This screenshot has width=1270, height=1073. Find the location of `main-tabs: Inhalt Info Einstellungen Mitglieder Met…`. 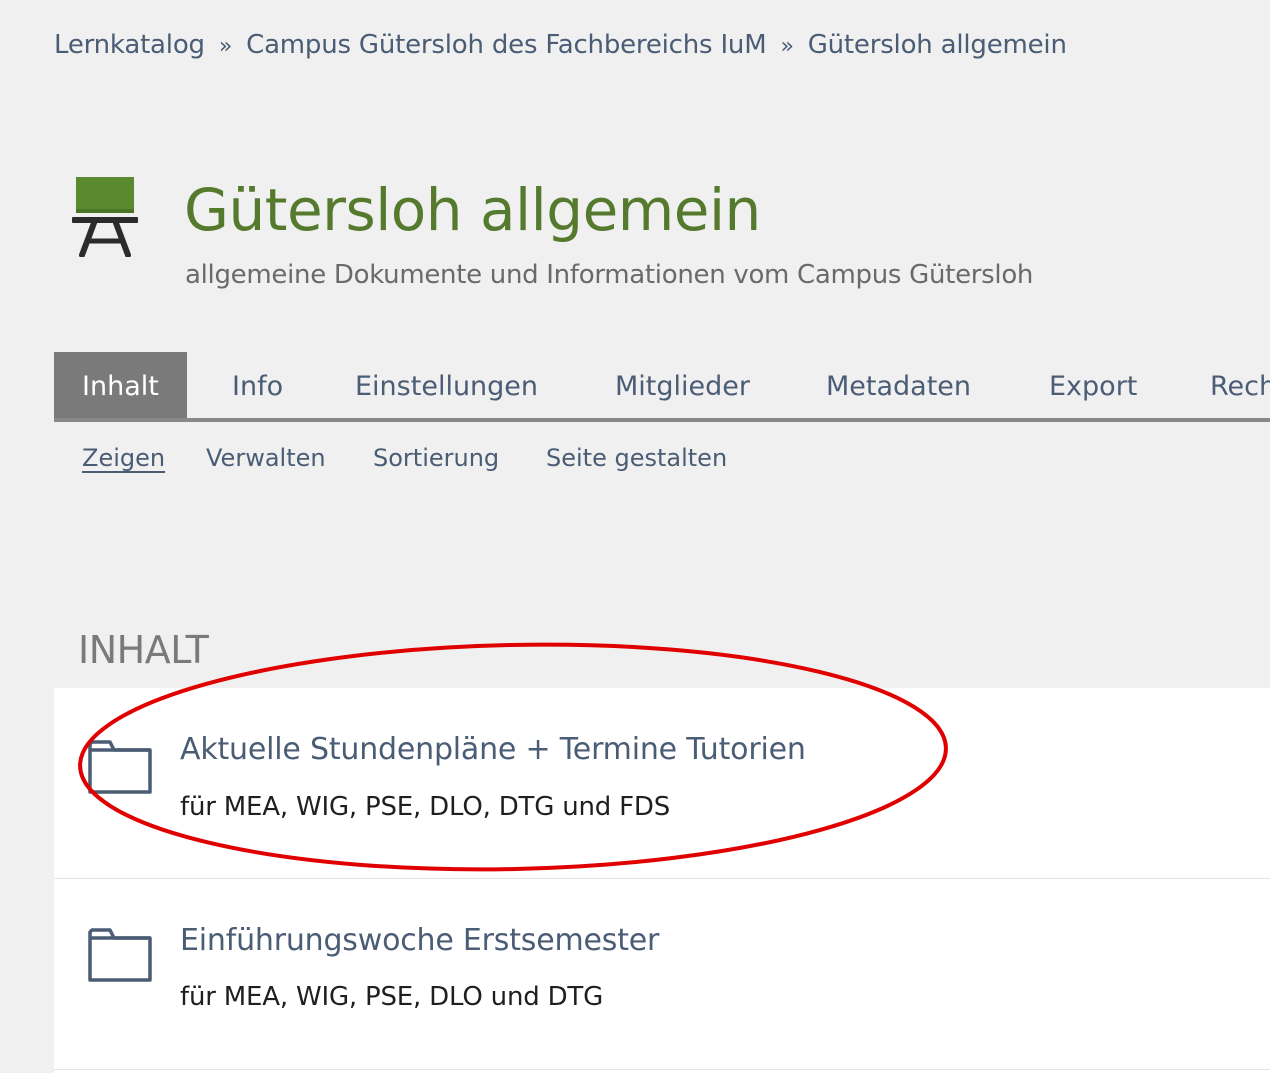

main-tabs: Inhalt Info Einstellungen Mitglieder Met… is located at coordinates (662, 387).